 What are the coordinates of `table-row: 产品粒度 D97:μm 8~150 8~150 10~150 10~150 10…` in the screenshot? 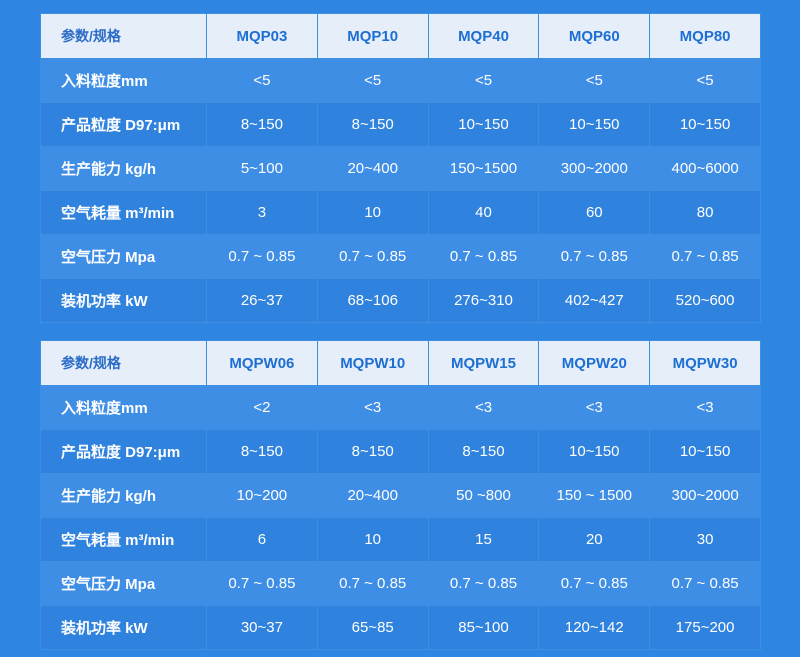 It's located at (400, 124).